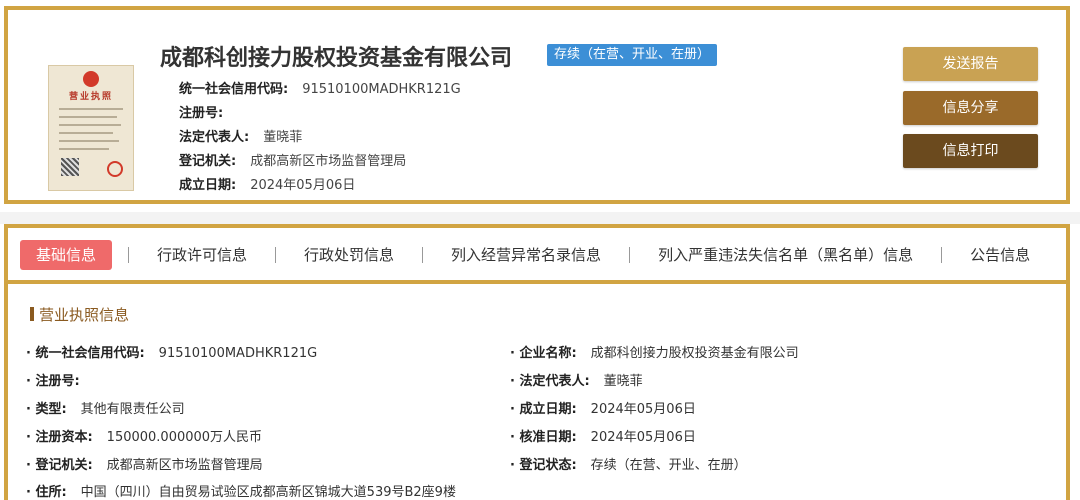  I want to click on field-label: · 住所:, so click(46, 492).